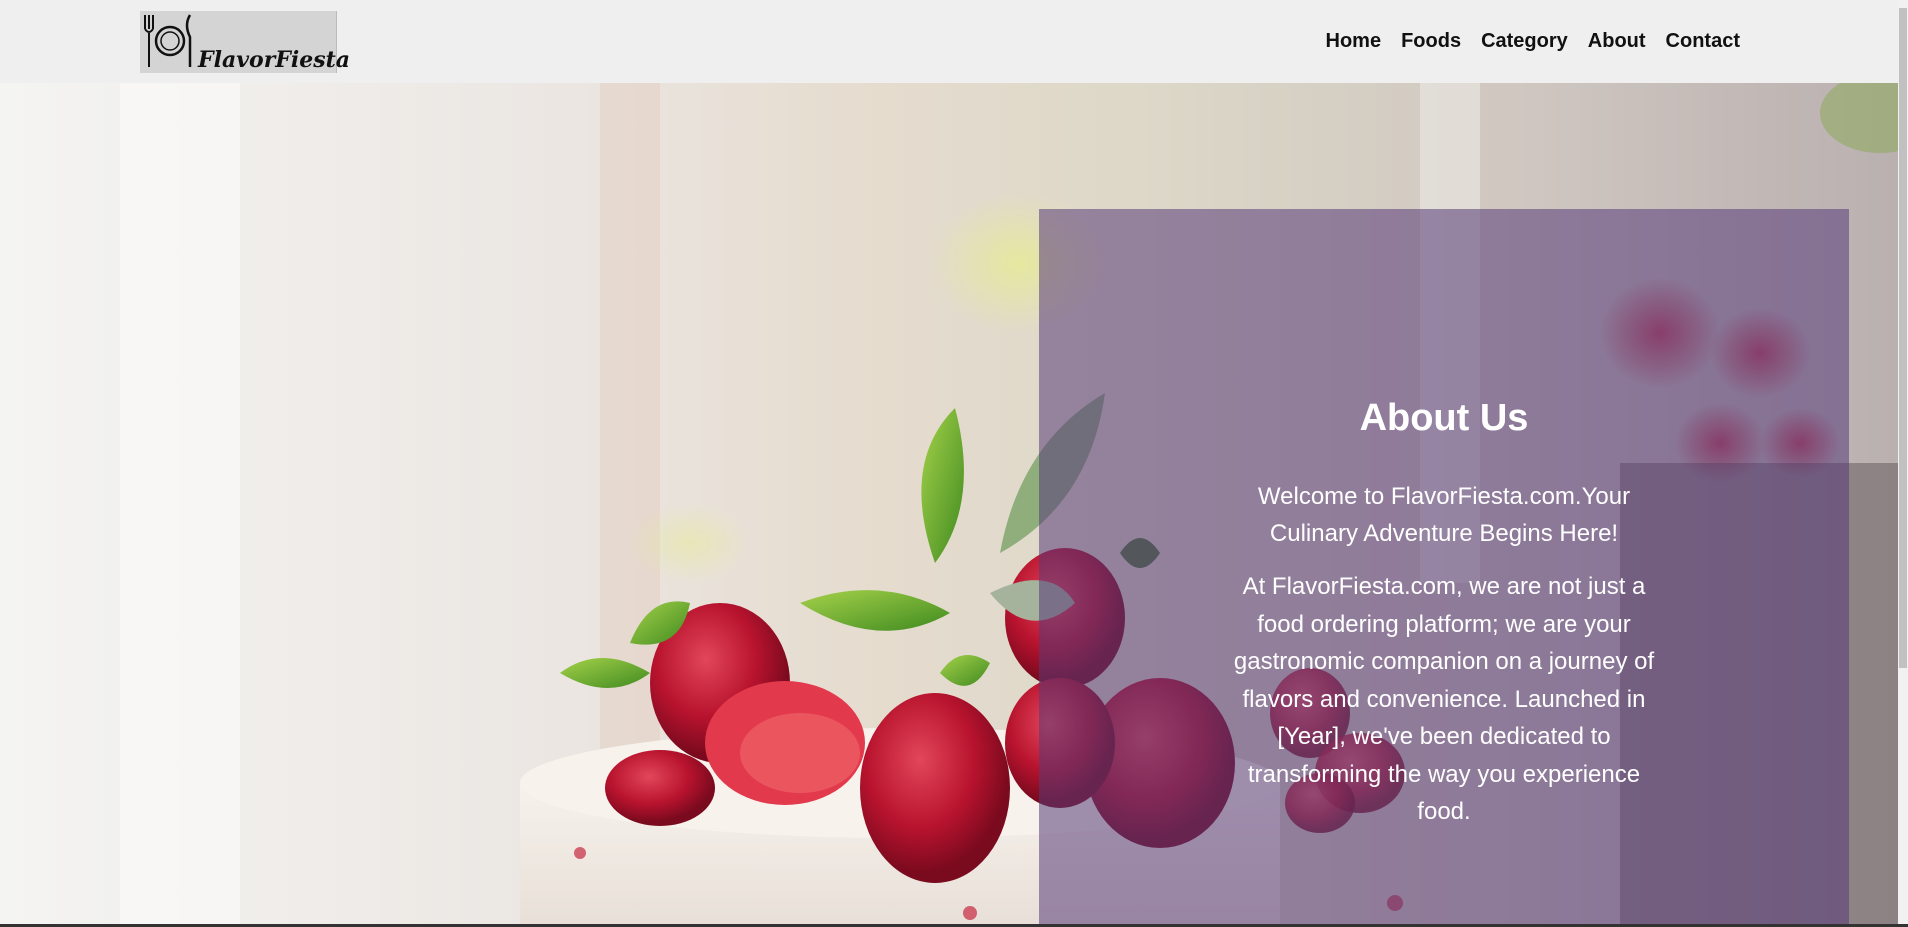 This screenshot has width=1908, height=927. I want to click on scrollbar-thumb, so click(1903, 338).